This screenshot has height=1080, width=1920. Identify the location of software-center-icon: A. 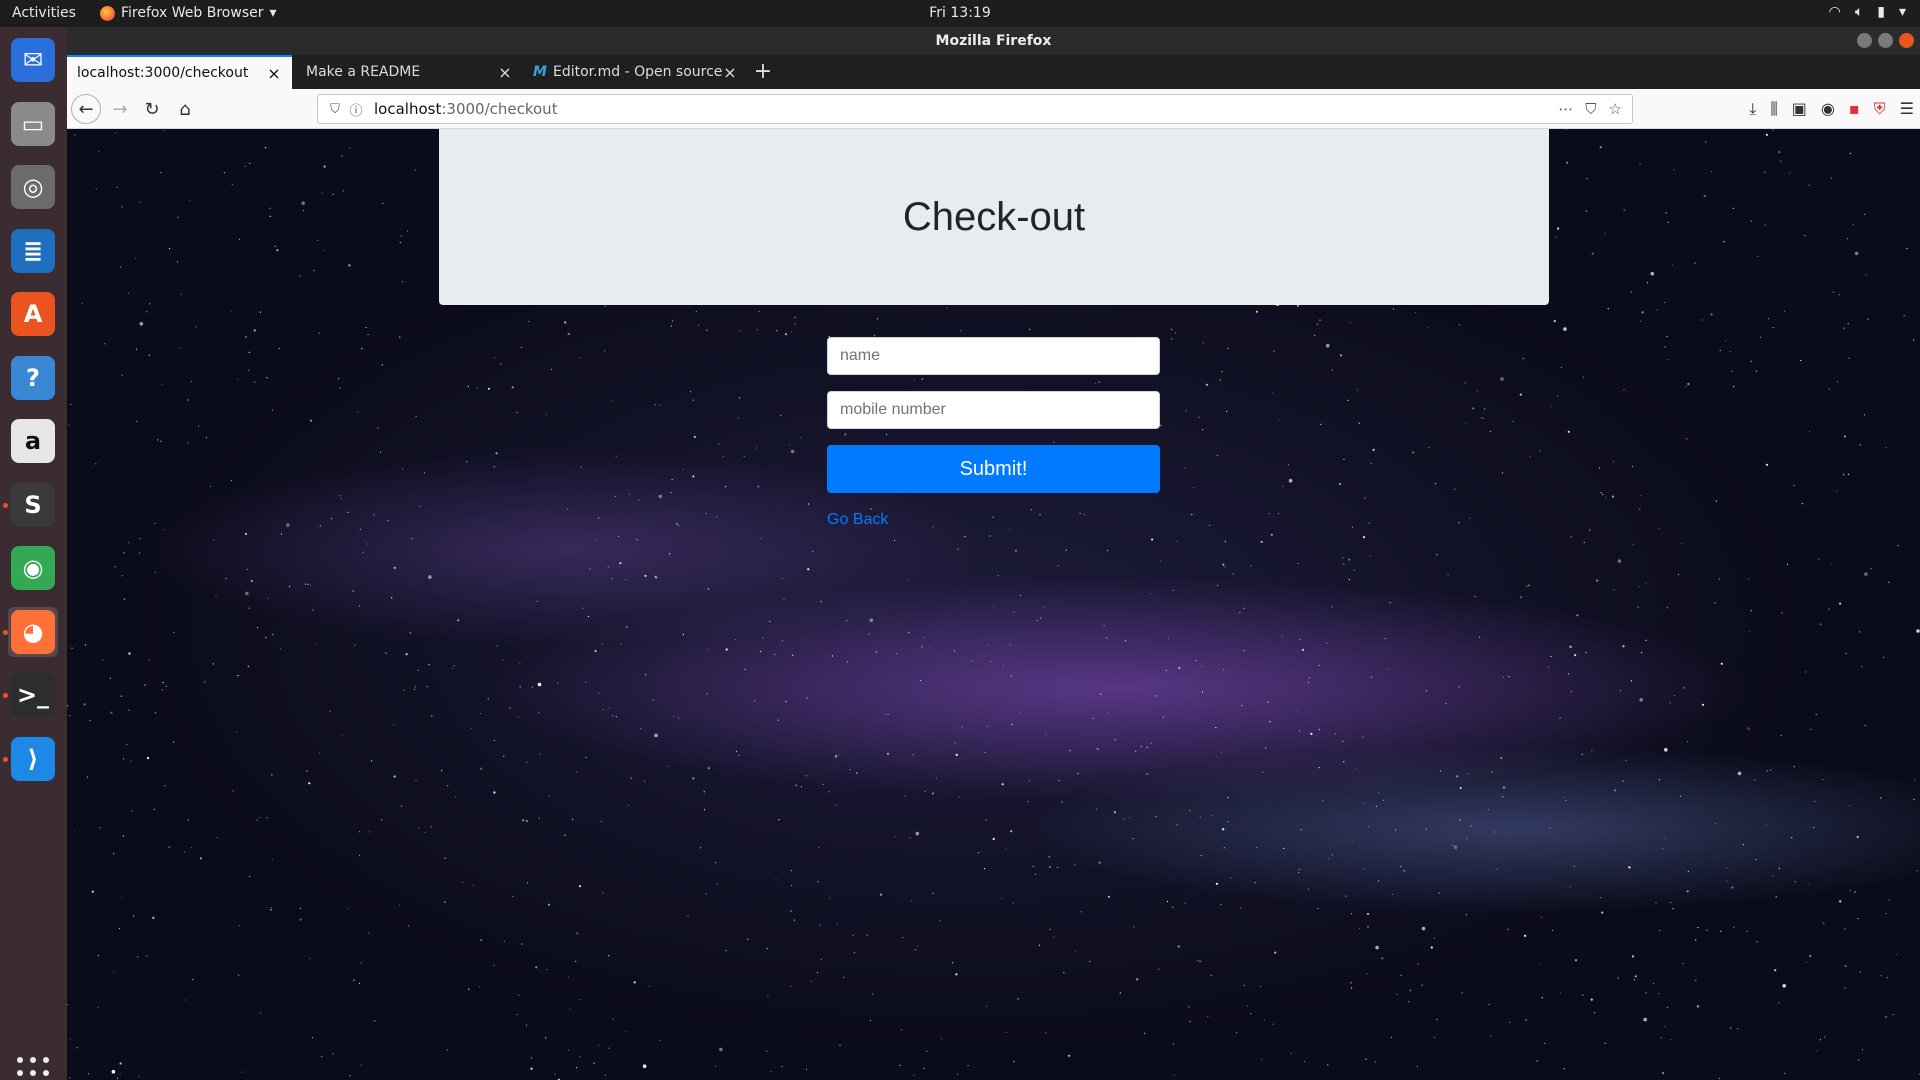
(33, 314).